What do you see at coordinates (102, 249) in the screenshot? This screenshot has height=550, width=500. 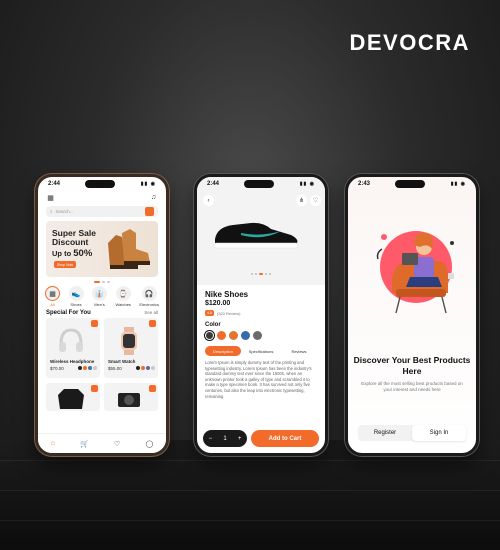 I see `promo-banner: Super Sale Discount Up to 50% Shop Now` at bounding box center [102, 249].